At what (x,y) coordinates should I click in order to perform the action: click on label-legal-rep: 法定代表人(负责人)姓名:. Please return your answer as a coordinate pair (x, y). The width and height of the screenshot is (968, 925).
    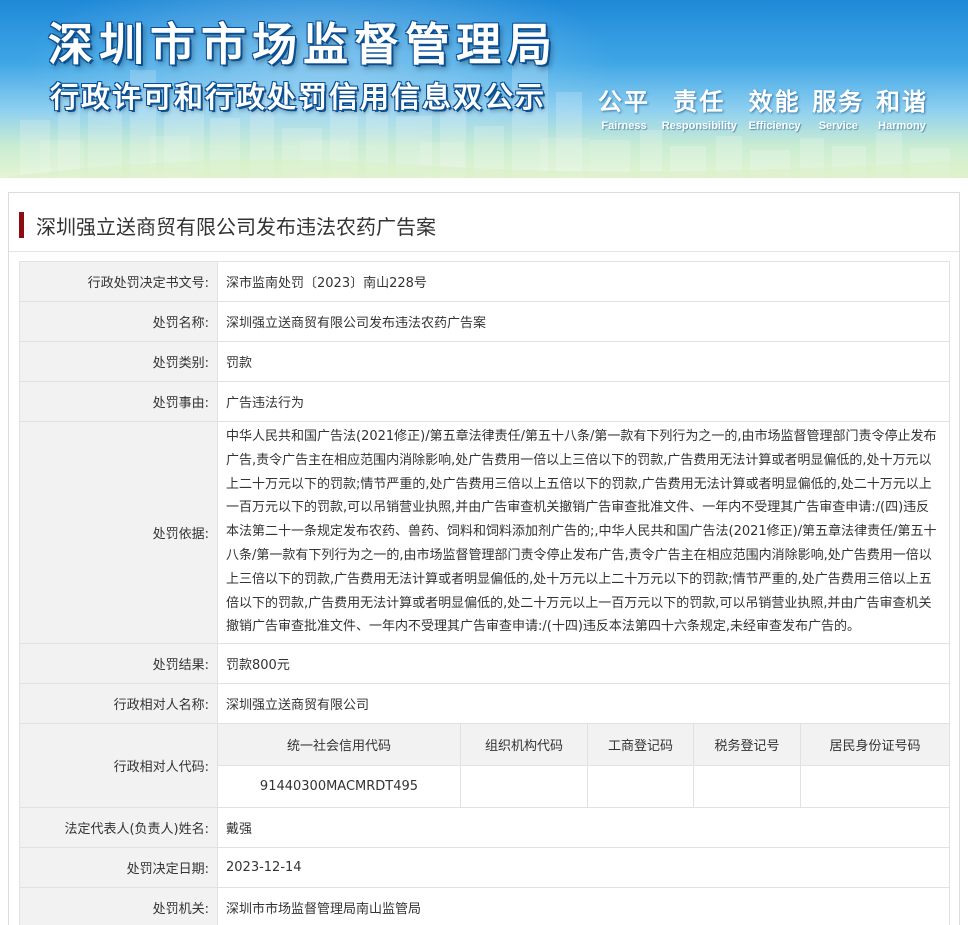
    Looking at the image, I should click on (118, 828).